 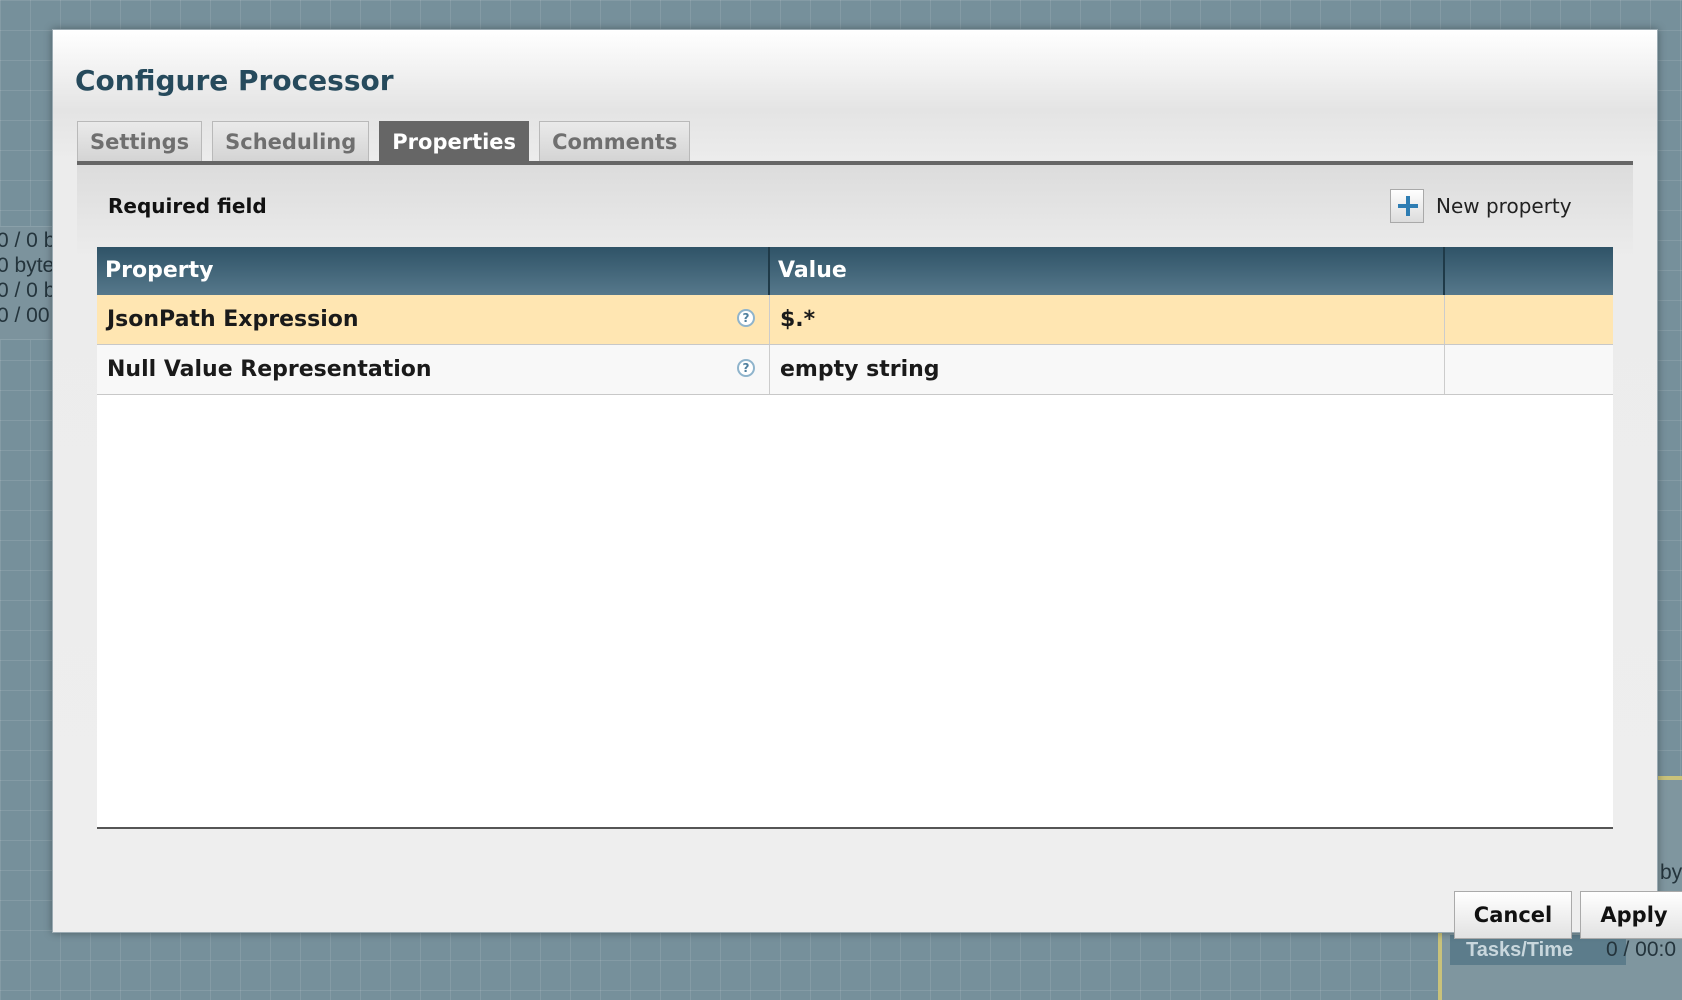 What do you see at coordinates (433, 319) in the screenshot?
I see `property-name-cell: JsonPath Expression ?` at bounding box center [433, 319].